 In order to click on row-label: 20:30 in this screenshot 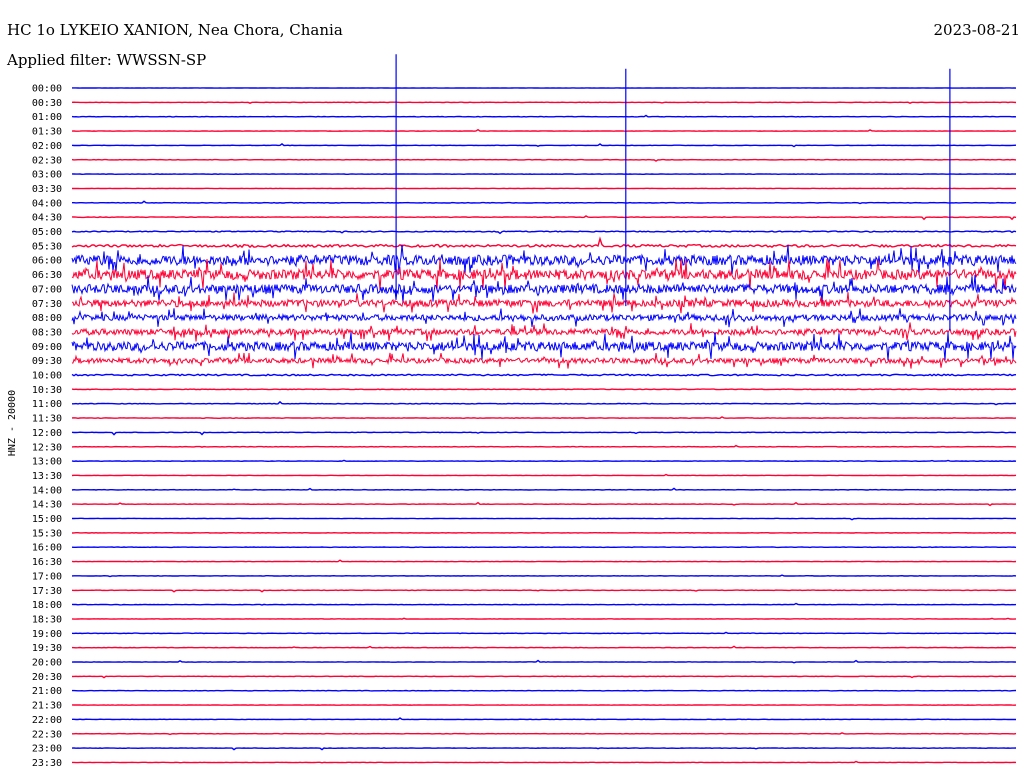, I will do `click(47, 677)`.